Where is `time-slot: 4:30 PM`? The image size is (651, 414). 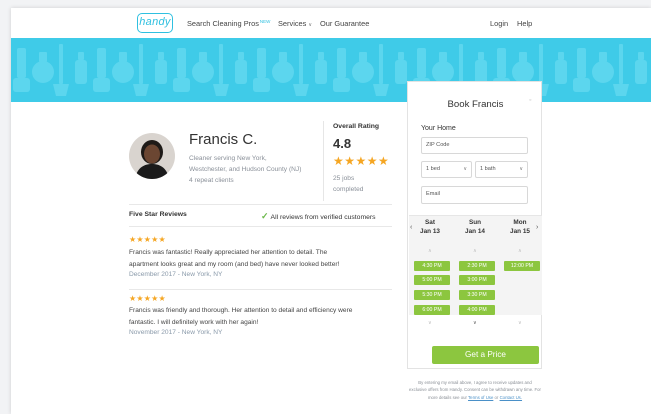
time-slot: 4:30 PM is located at coordinates (432, 266).